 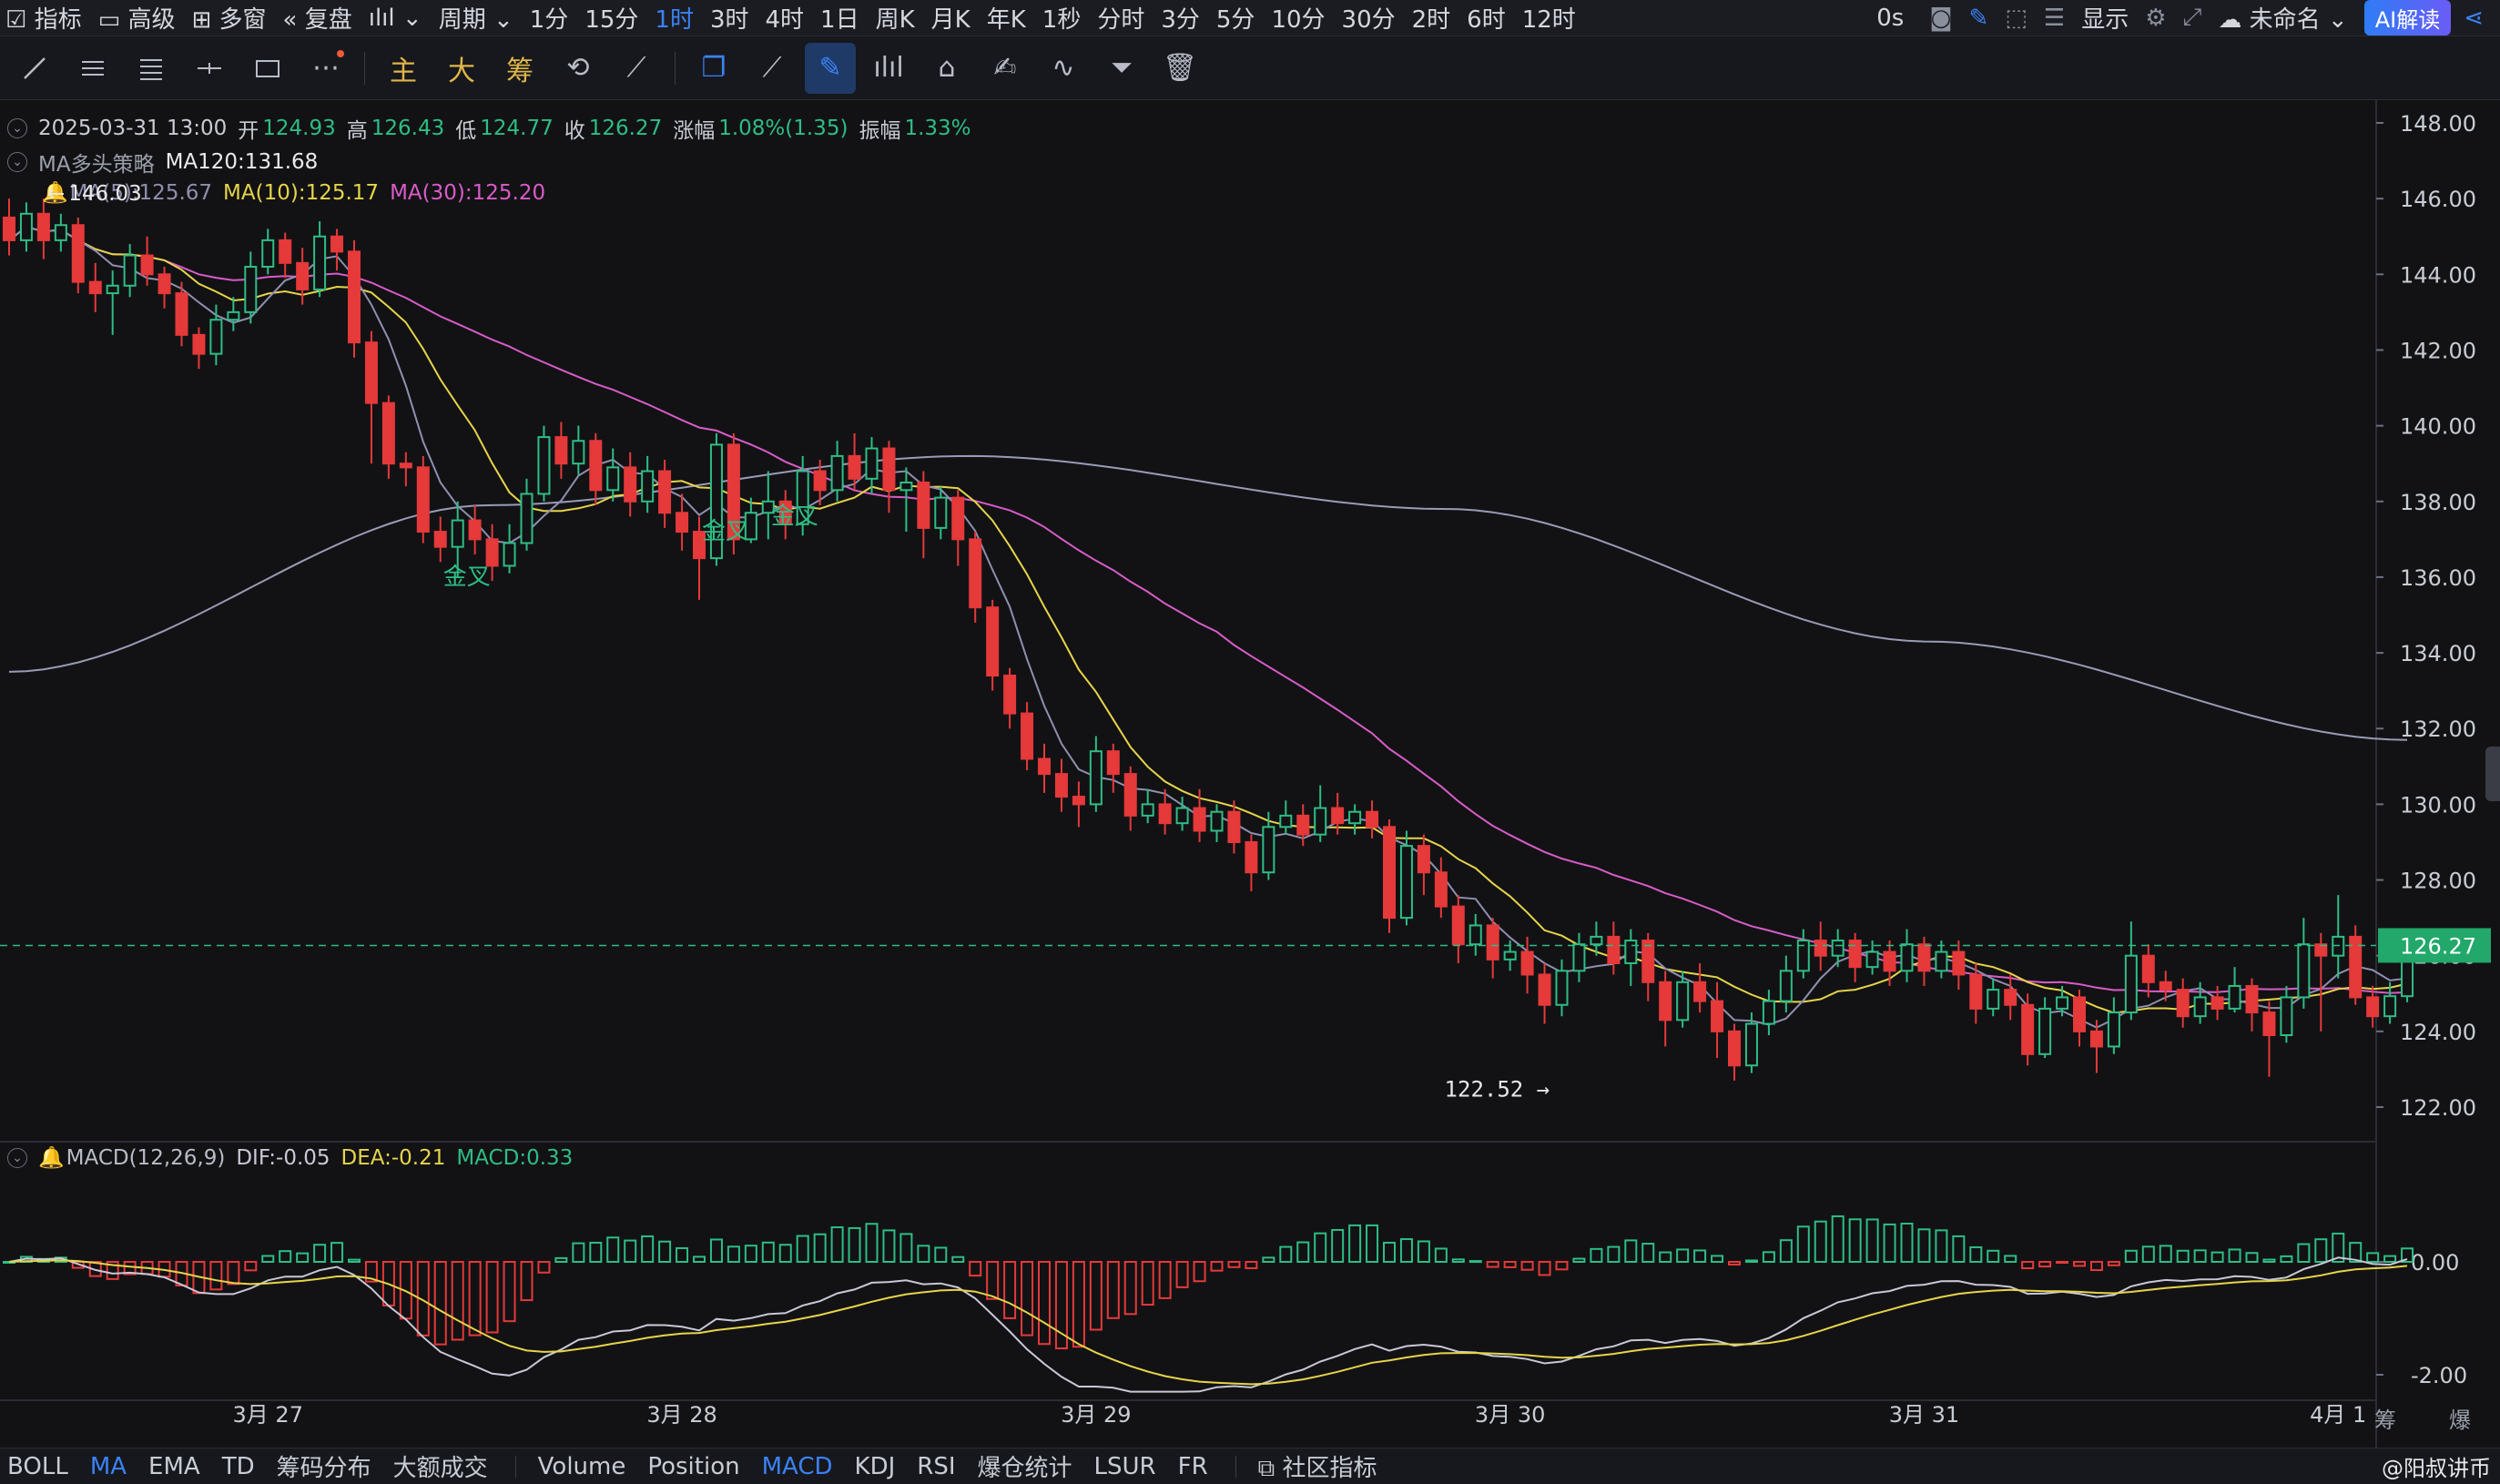 I want to click on interval-30m: 30分, so click(x=1369, y=18).